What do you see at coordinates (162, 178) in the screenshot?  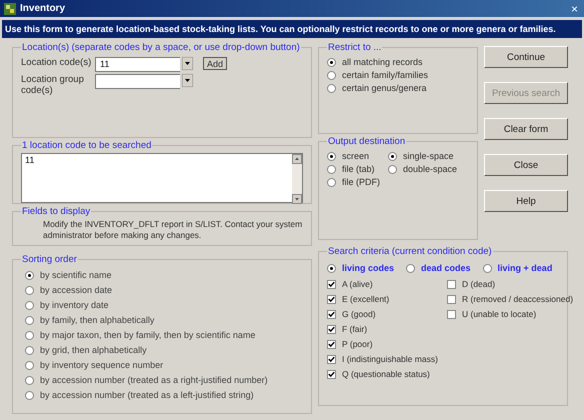 I see `text-area: 11` at bounding box center [162, 178].